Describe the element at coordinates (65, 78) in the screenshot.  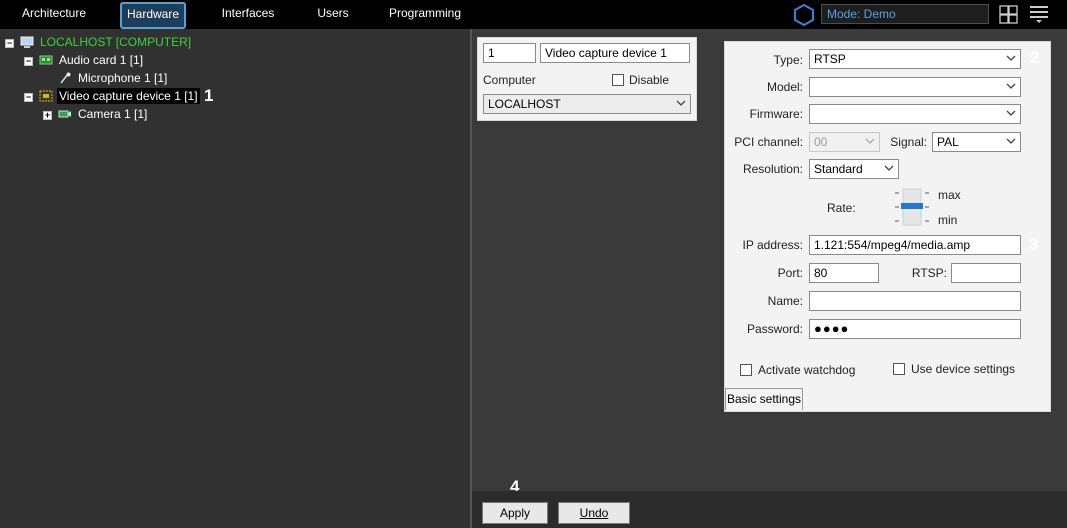
I see `microphone-icon` at that location.